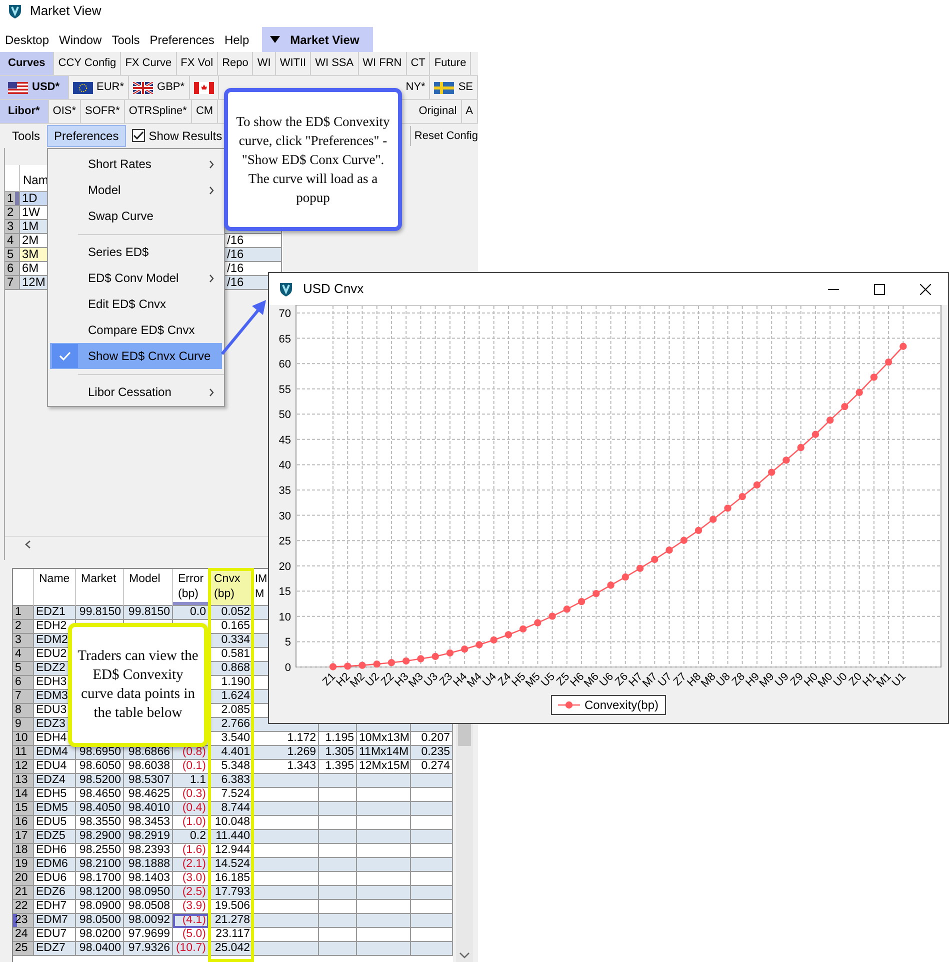  I want to click on callout-note: Traders can view the ED$ Convexity curve data points in the table below, so click(138, 685).